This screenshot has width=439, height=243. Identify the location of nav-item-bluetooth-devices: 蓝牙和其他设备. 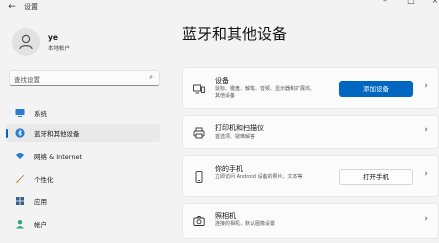
(83, 133).